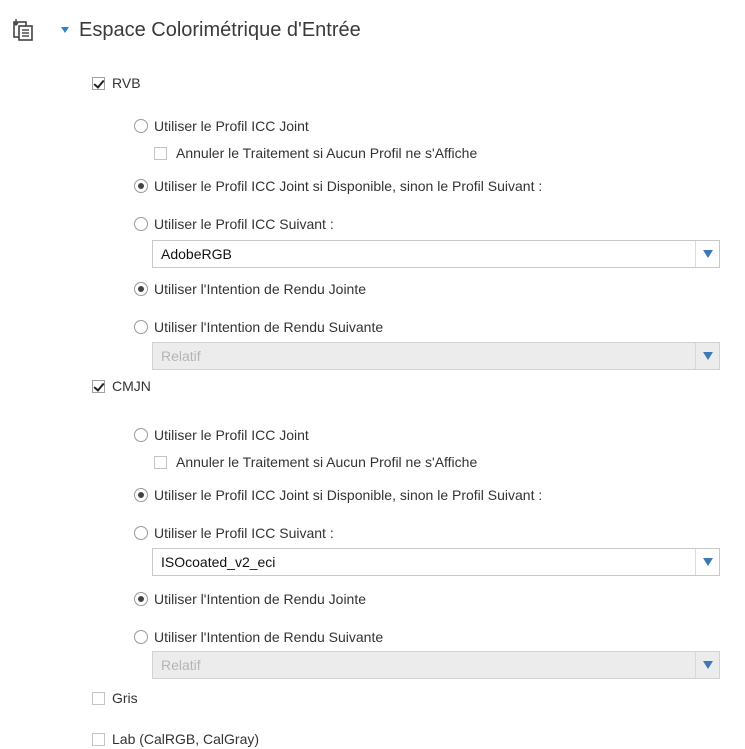 This screenshot has width=745, height=749. I want to click on lab-checkbox-label: Lab (CalRGB, CalGray), so click(186, 739).